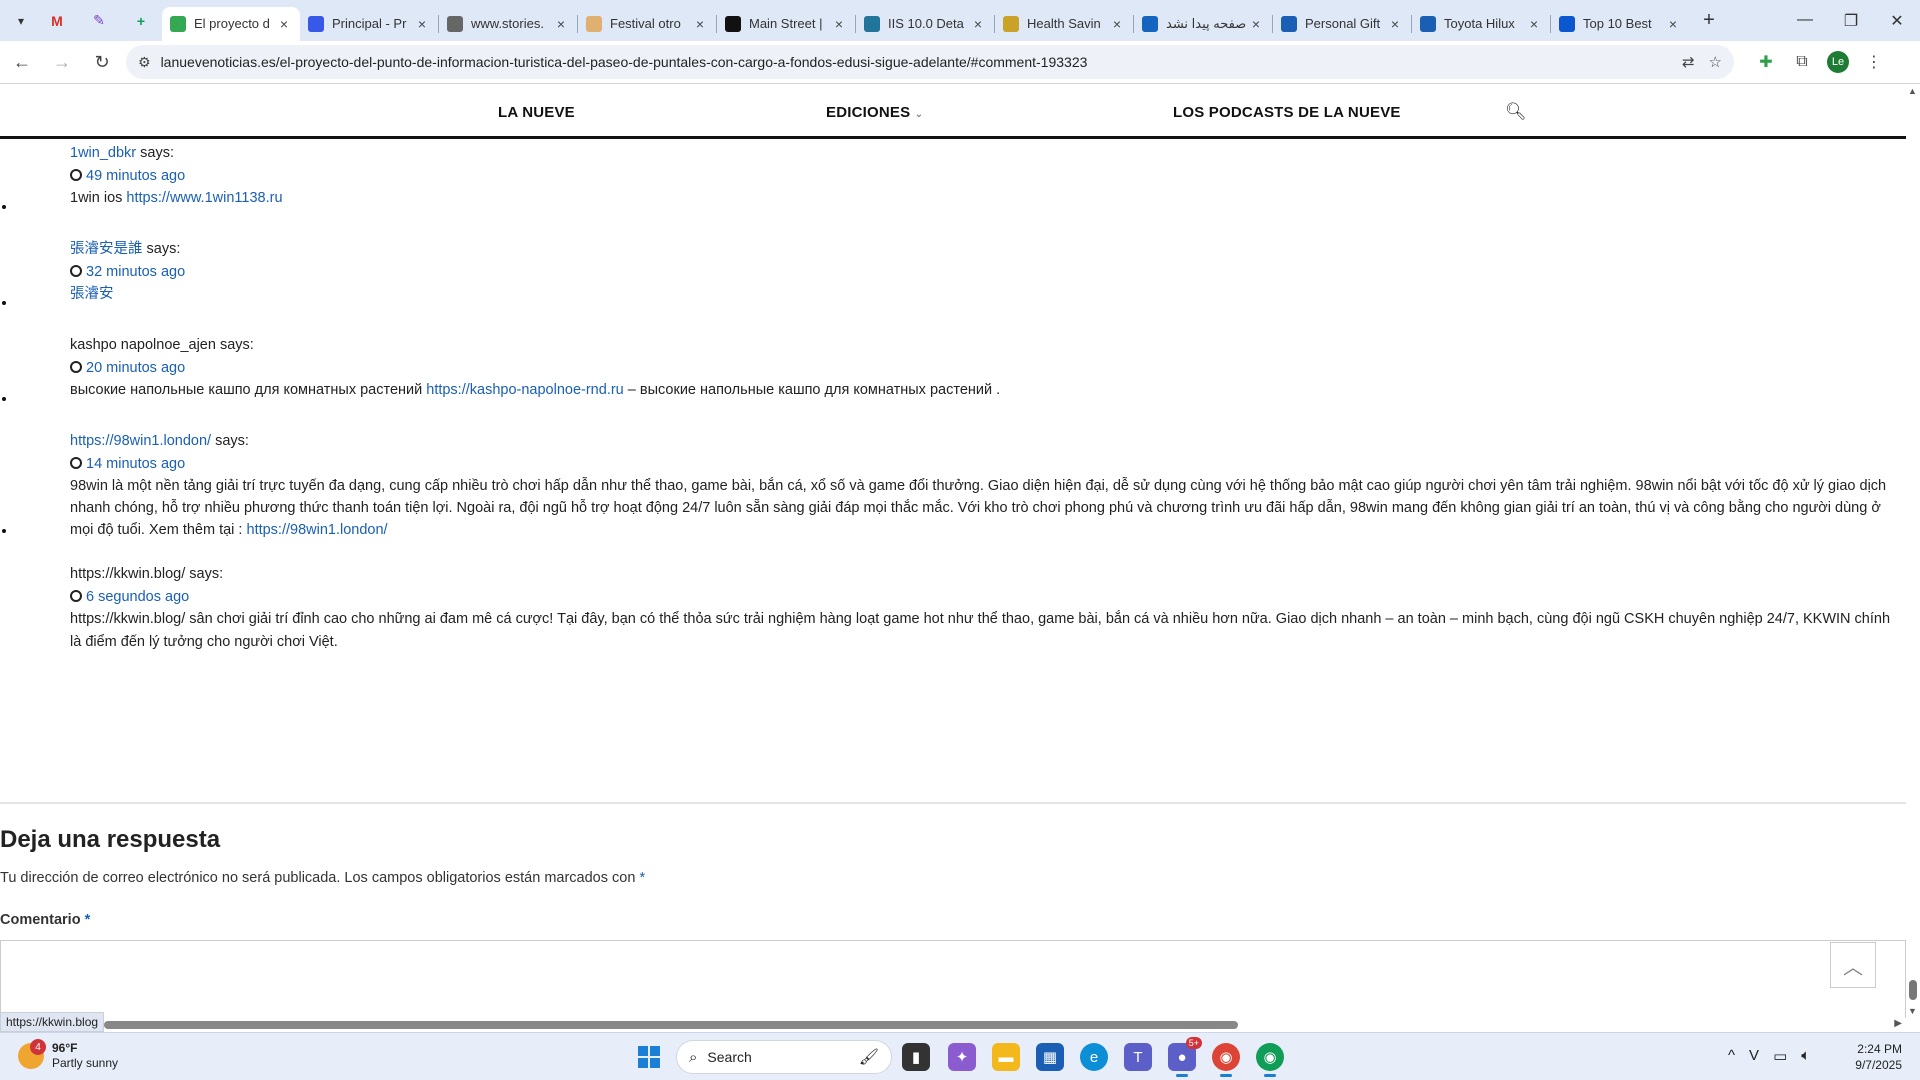 The height and width of the screenshot is (1080, 1920). What do you see at coordinates (135, 176) in the screenshot?
I see `comment-time-link: 49 minutos ago` at bounding box center [135, 176].